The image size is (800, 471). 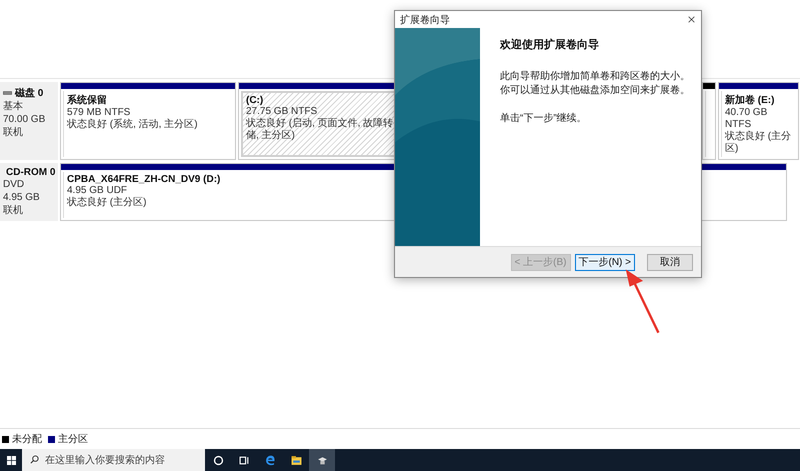 I want to click on disk-name: 磁盘 0, so click(x=29, y=93).